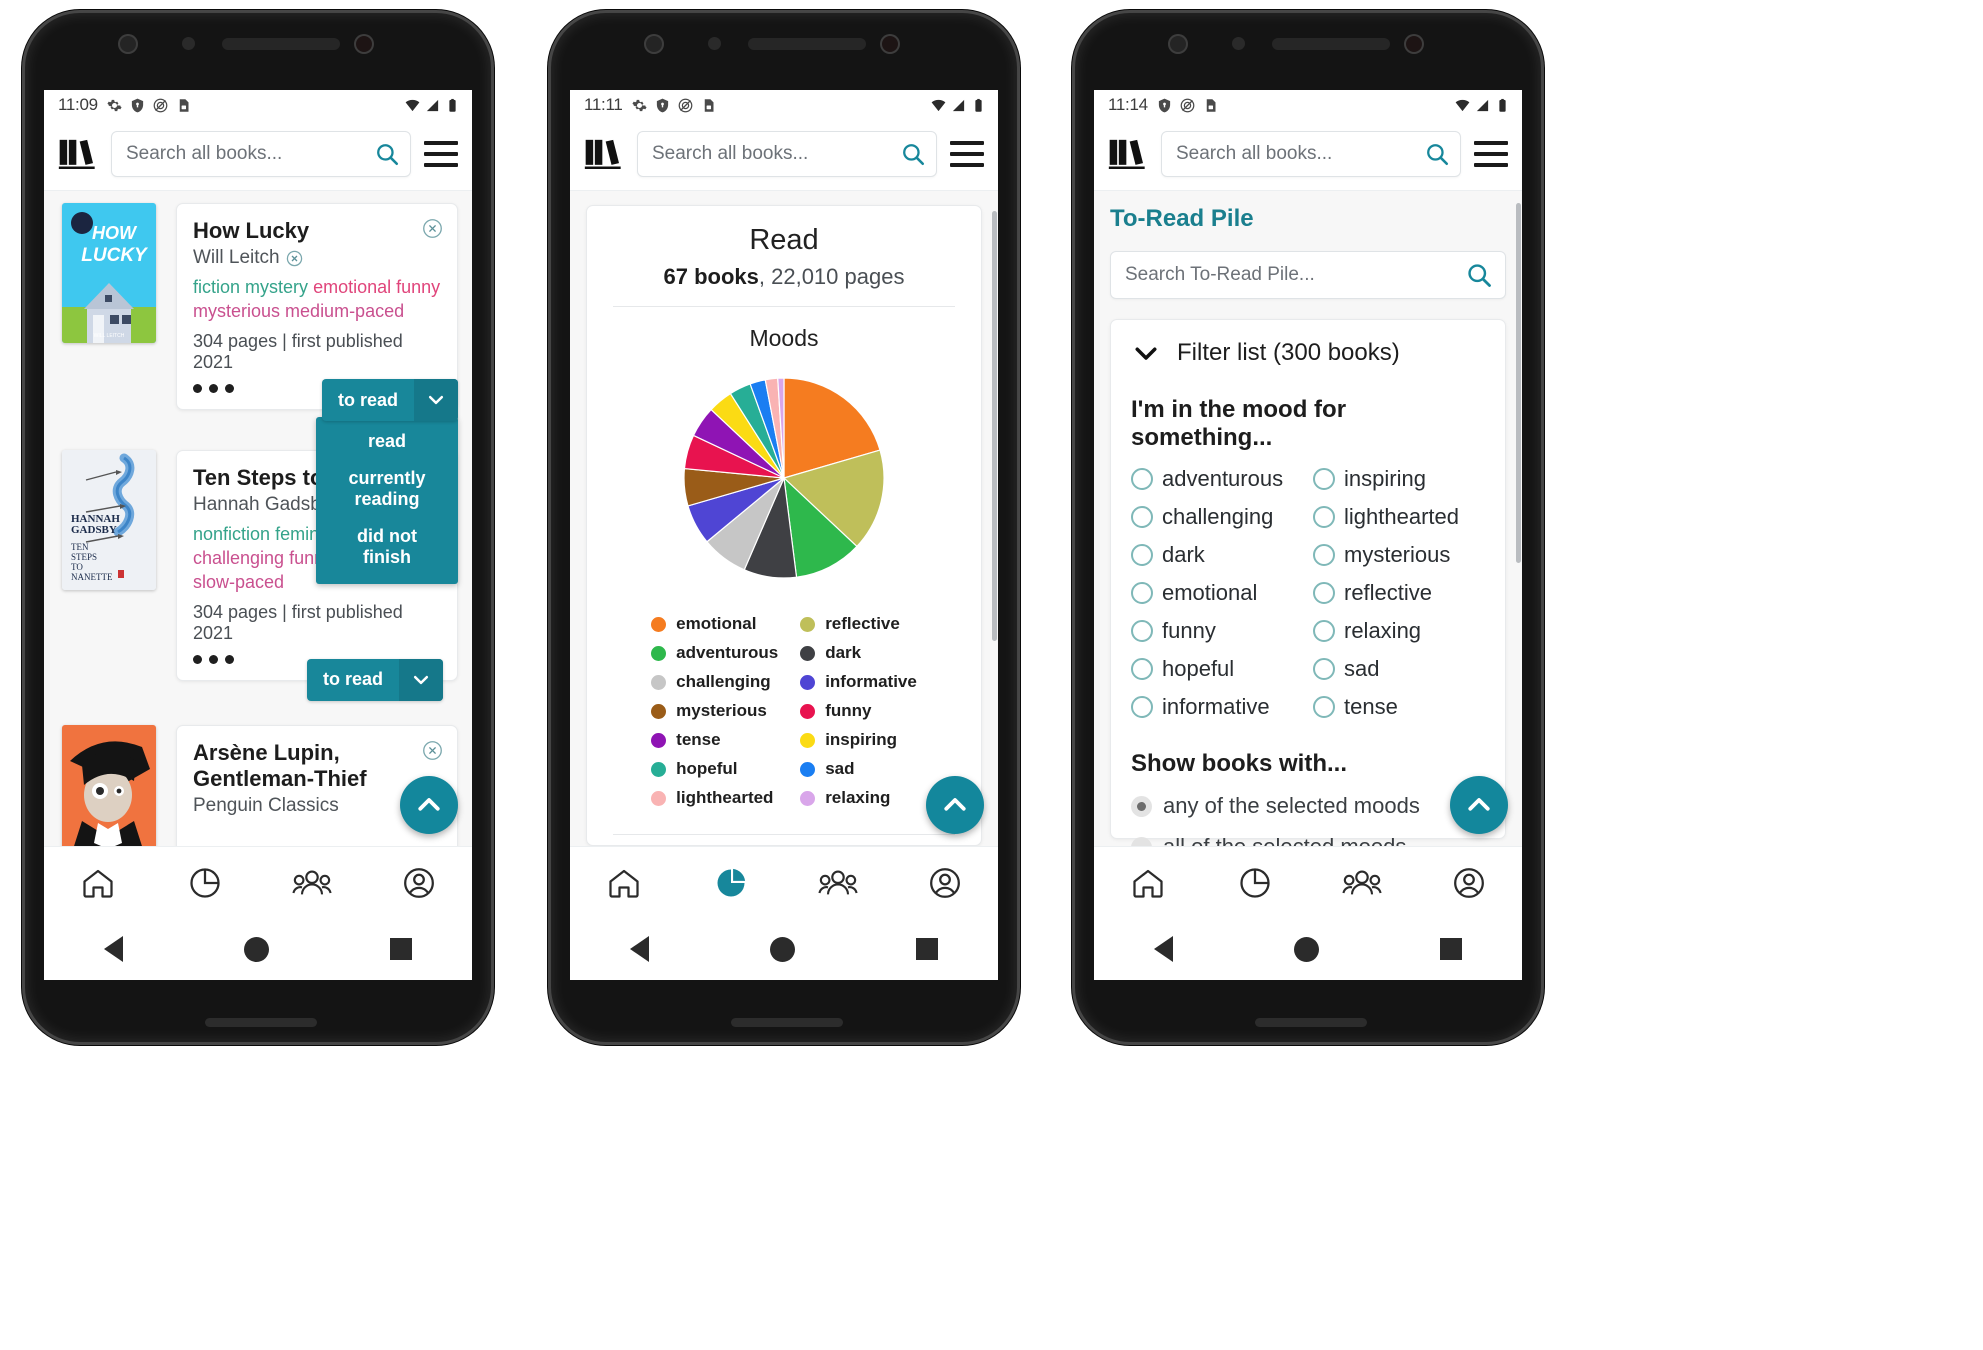 The image size is (1983, 1350). Describe the element at coordinates (784, 478) in the screenshot. I see `moods-pie-chart` at that location.